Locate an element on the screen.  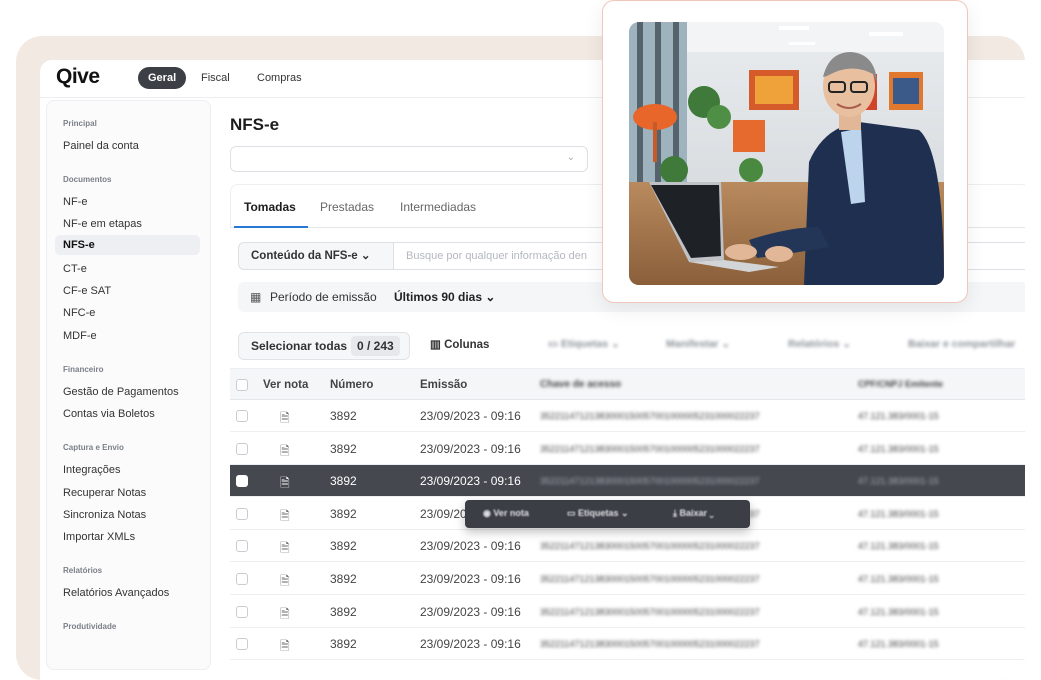
nav-tab-fiscal: Fiscal is located at coordinates (215, 78).